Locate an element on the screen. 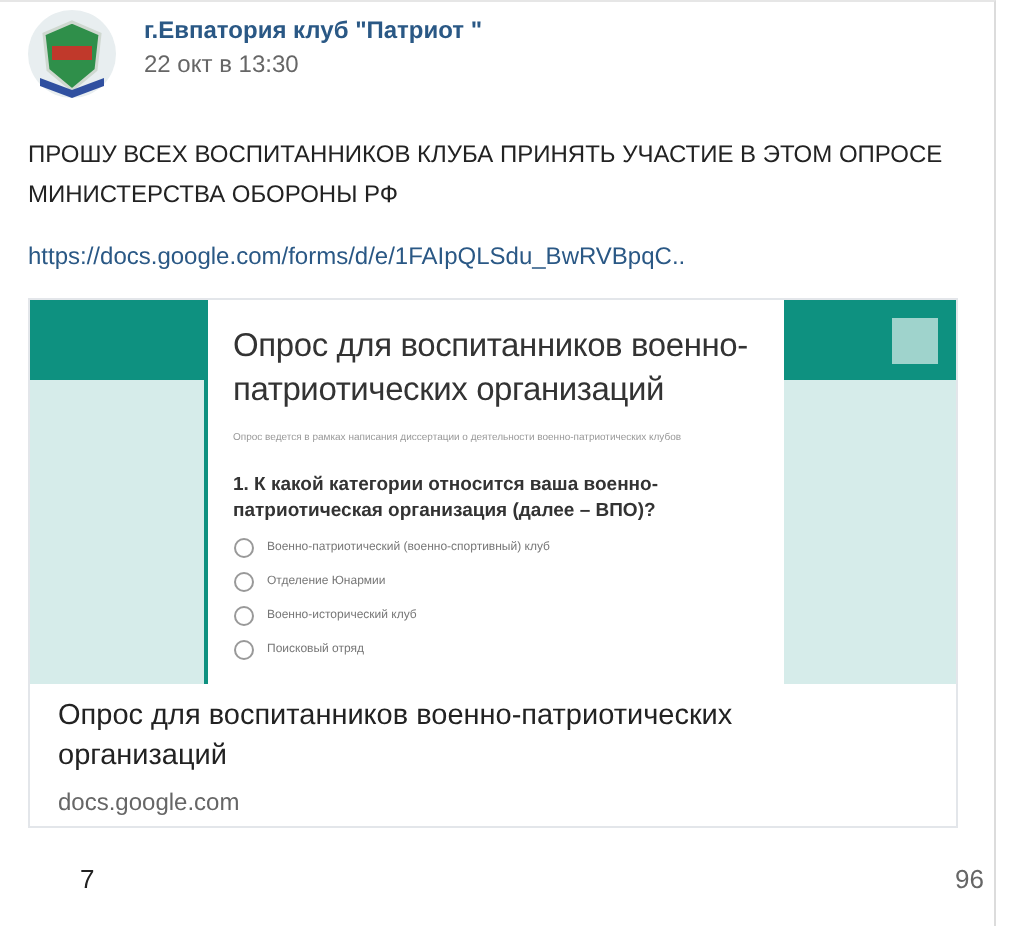  author-link: г.Евпатория клуб "Патриот " is located at coordinates (313, 30).